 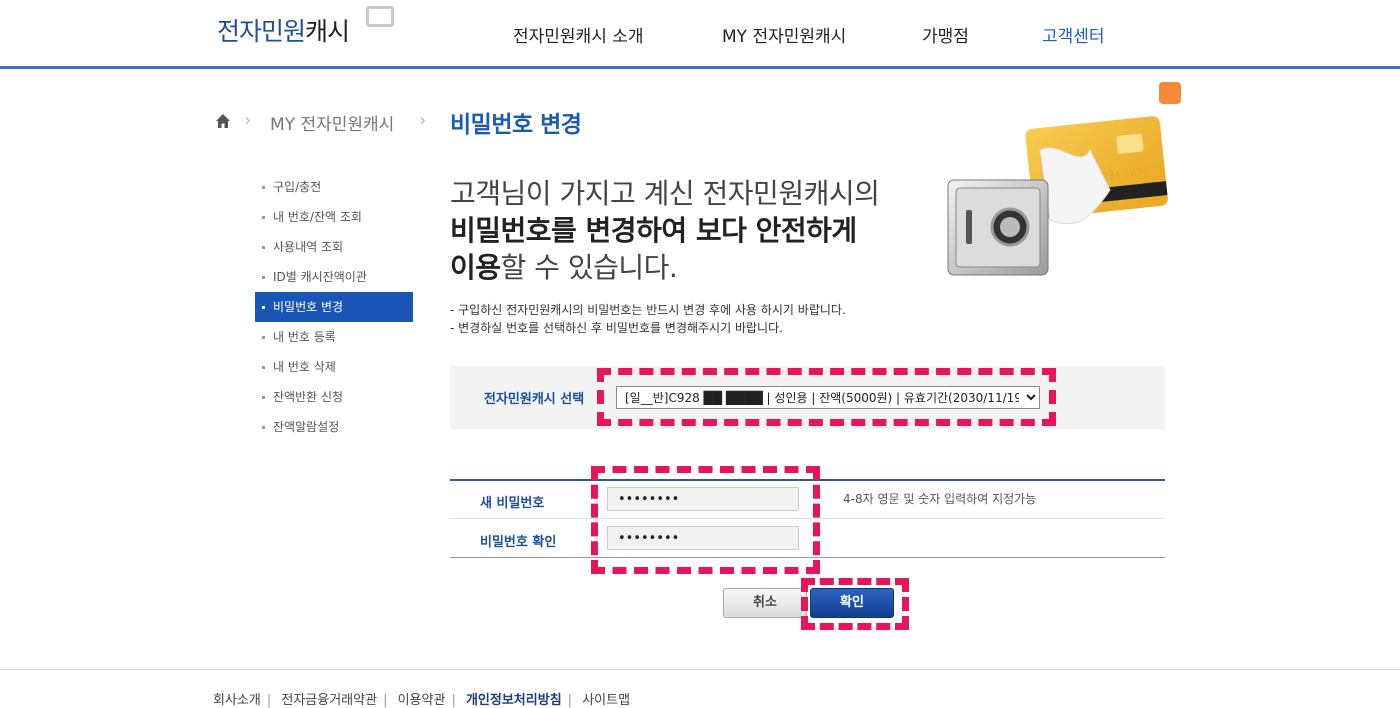 I want to click on sidebar-item-register: 내 번호 등록, so click(x=334, y=337).